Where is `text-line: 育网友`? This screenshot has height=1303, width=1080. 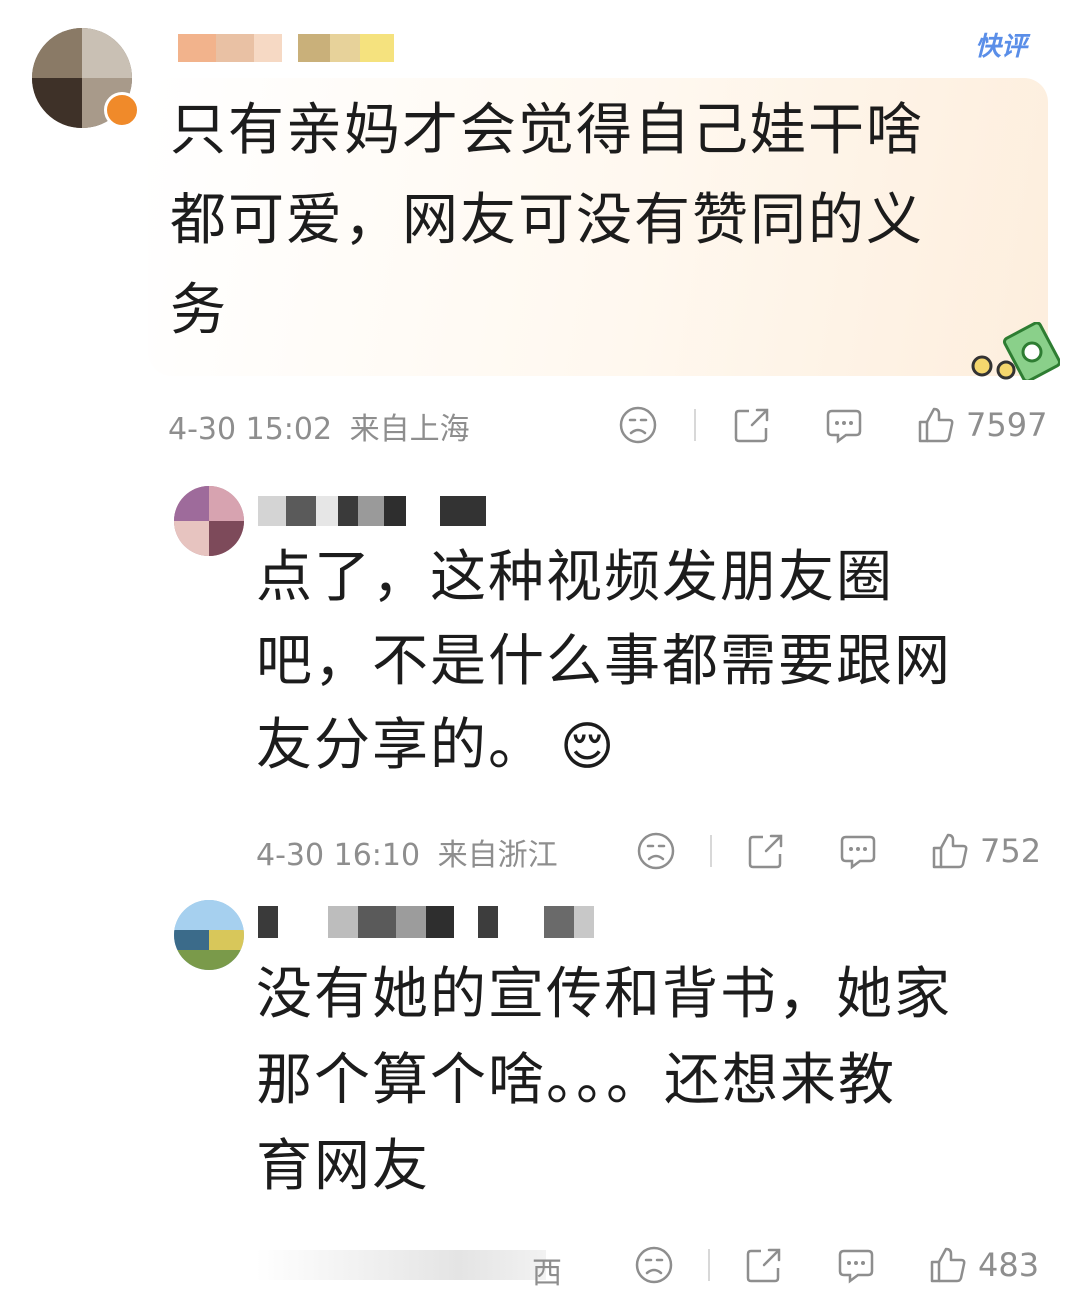
text-line: 育网友 is located at coordinates (343, 1166).